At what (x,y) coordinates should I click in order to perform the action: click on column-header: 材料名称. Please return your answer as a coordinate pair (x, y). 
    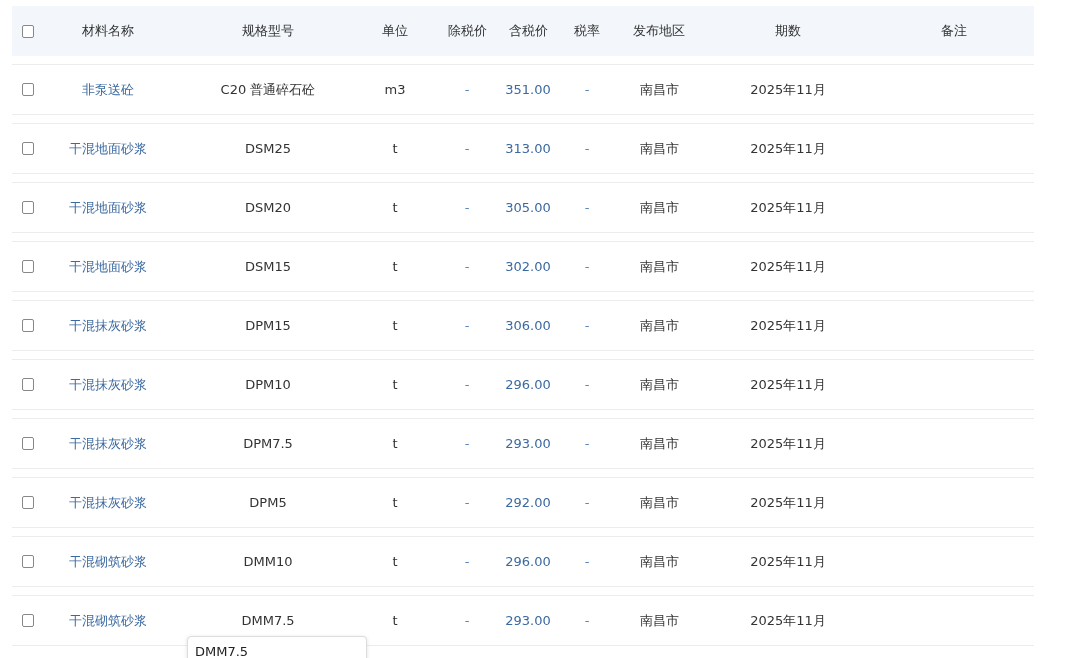
    Looking at the image, I should click on (108, 31).